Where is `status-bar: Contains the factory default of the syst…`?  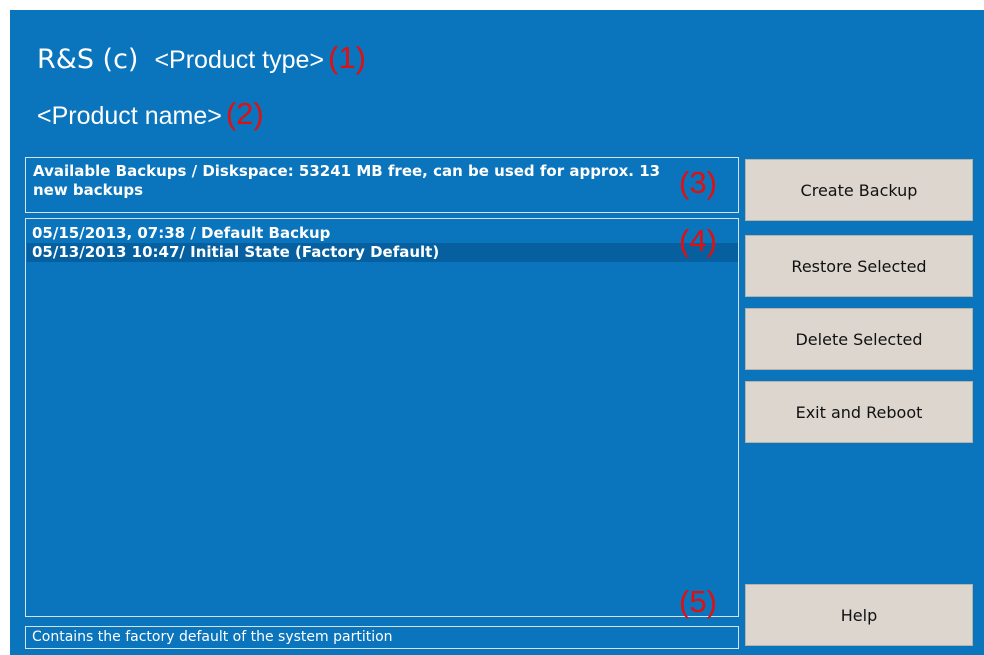 status-bar: Contains the factory default of the syst… is located at coordinates (382, 637).